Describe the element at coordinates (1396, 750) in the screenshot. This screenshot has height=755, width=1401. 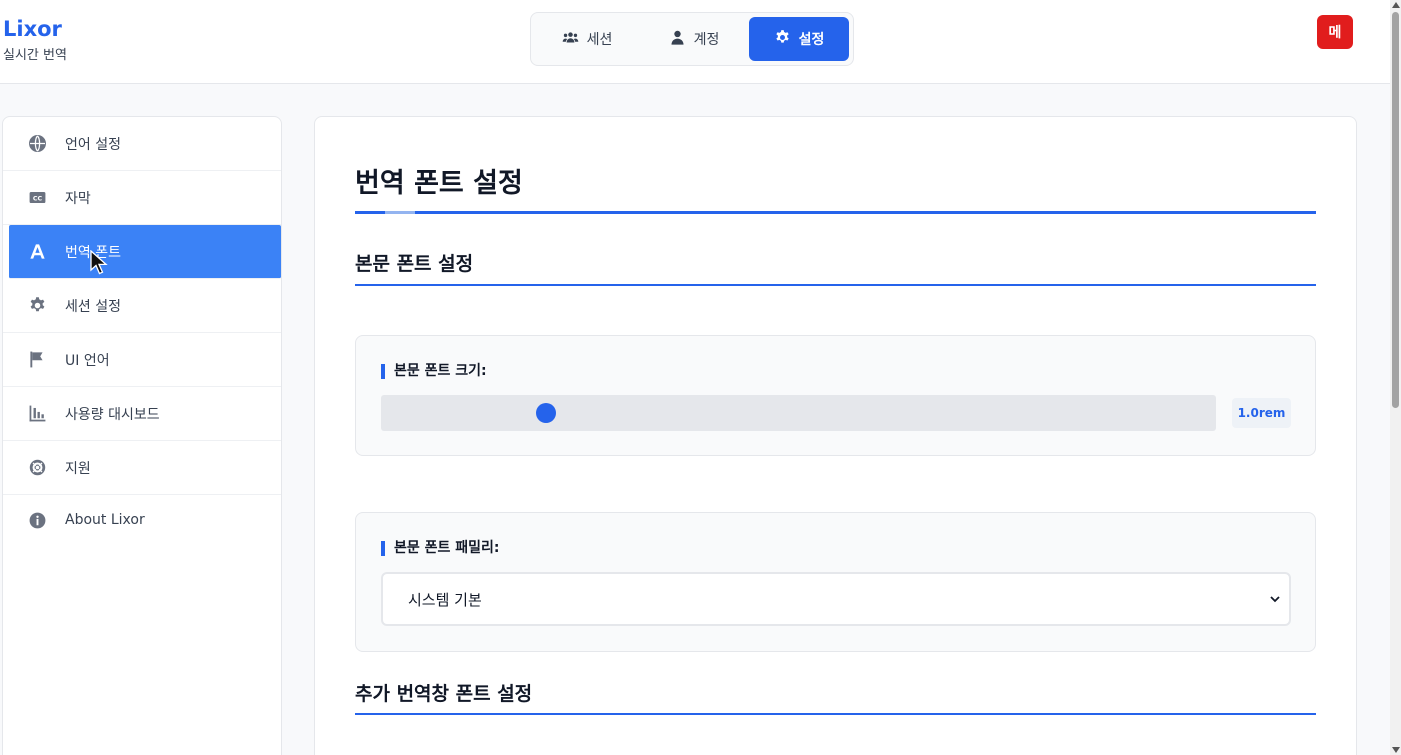
I see `scroll-down-arrow-icon` at that location.